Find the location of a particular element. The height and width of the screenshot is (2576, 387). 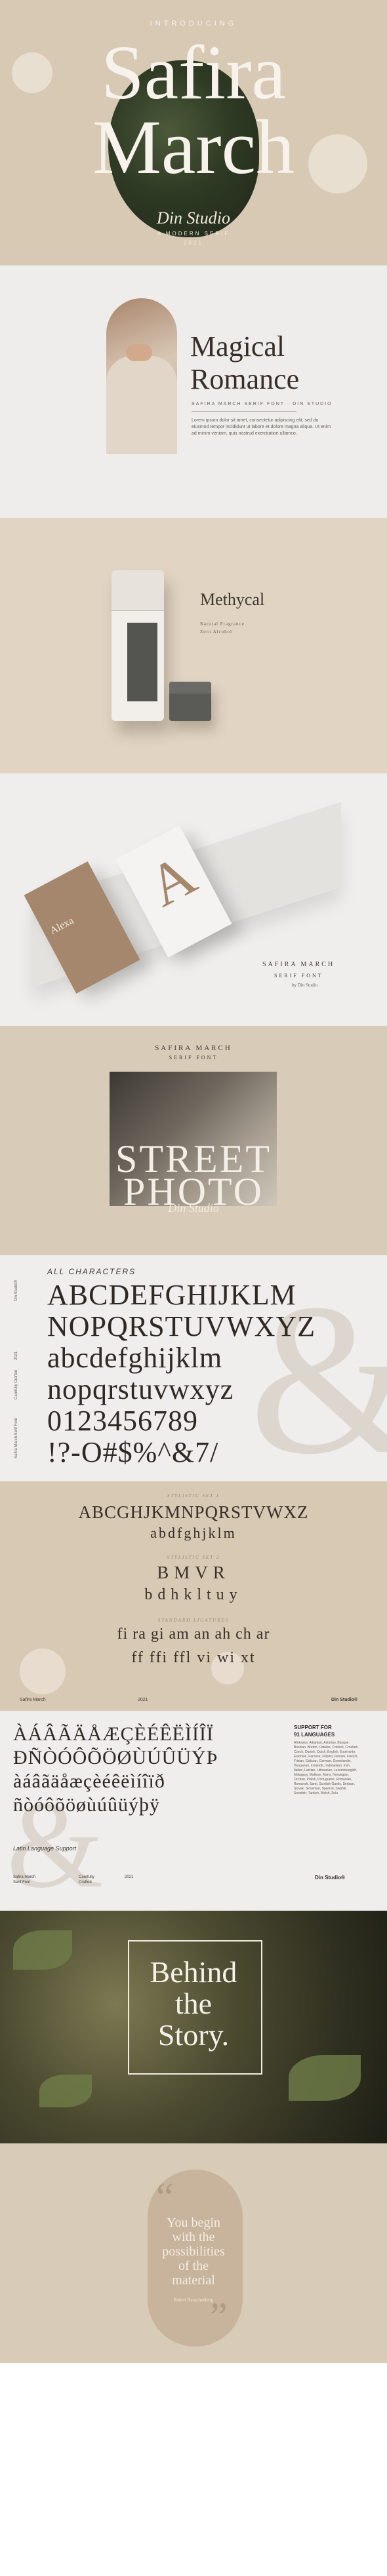

tin-lid is located at coordinates (190, 687).